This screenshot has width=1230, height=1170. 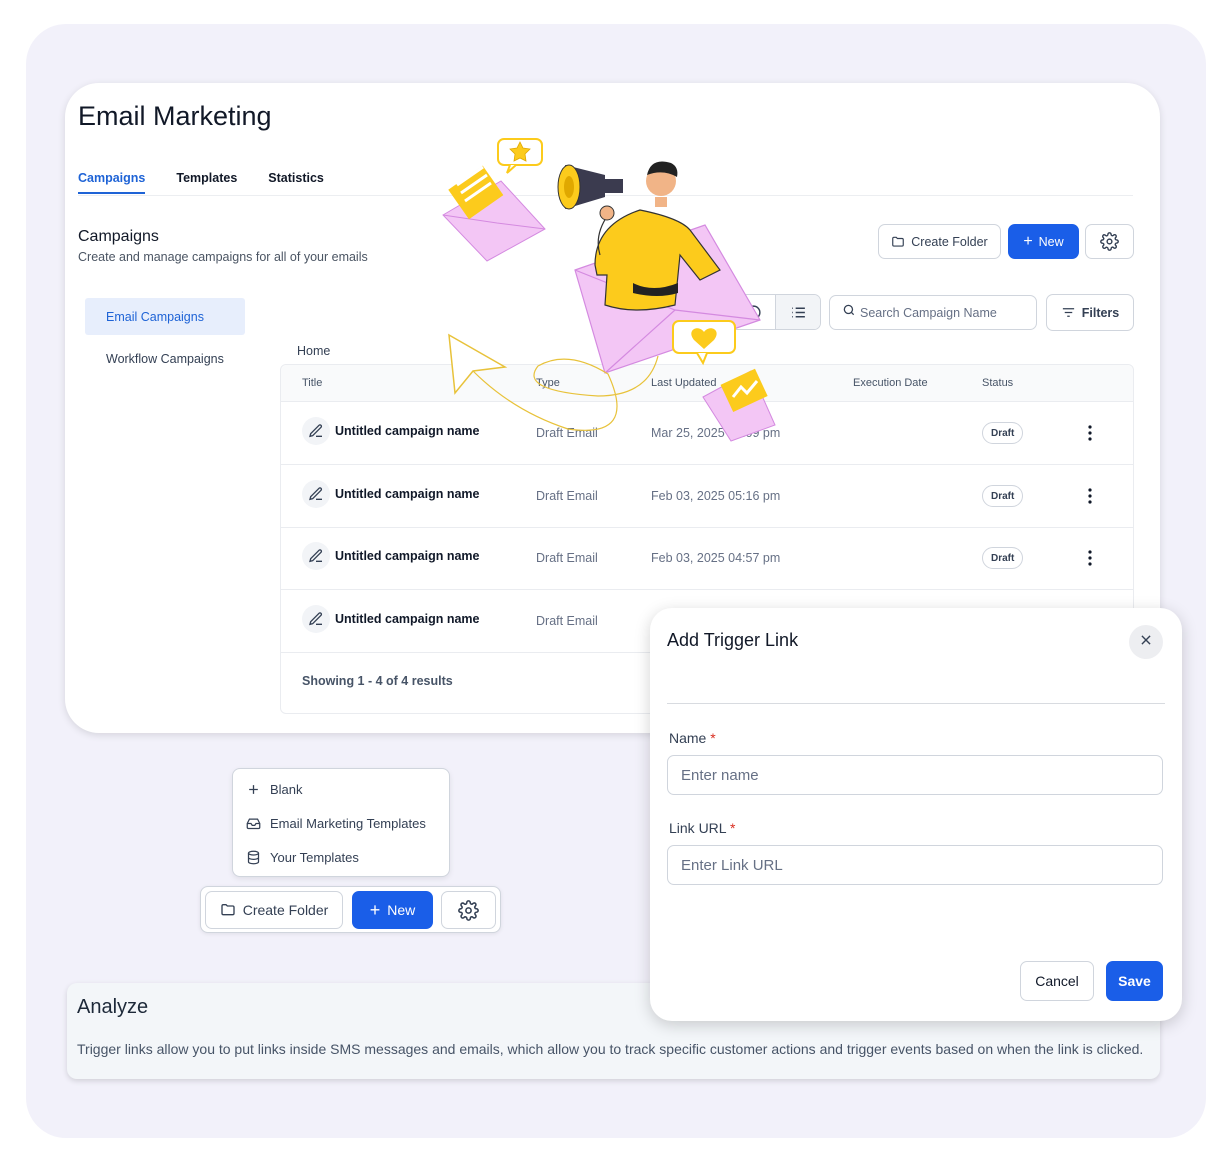 I want to click on campaign-updated: Feb 03, 2025 04:57 pm, so click(x=716, y=558).